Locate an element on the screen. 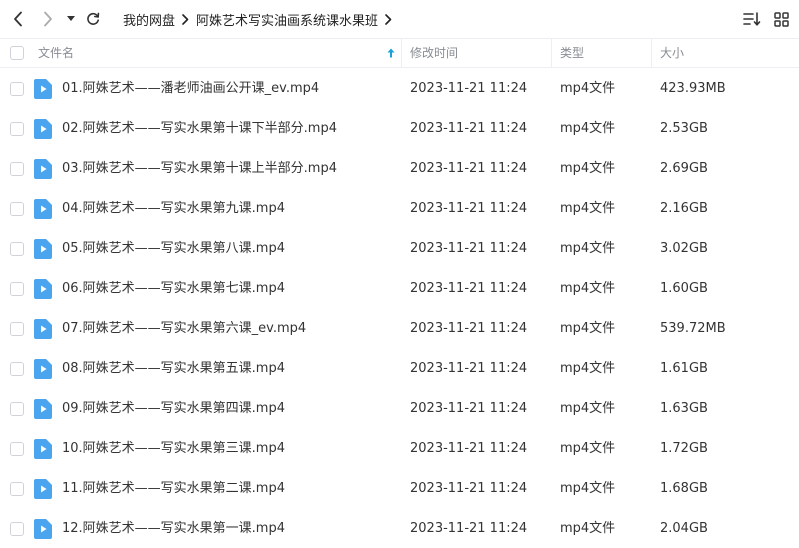  file-name: 04.阿姝艺术——写实水果第九课.mp4 is located at coordinates (173, 209).